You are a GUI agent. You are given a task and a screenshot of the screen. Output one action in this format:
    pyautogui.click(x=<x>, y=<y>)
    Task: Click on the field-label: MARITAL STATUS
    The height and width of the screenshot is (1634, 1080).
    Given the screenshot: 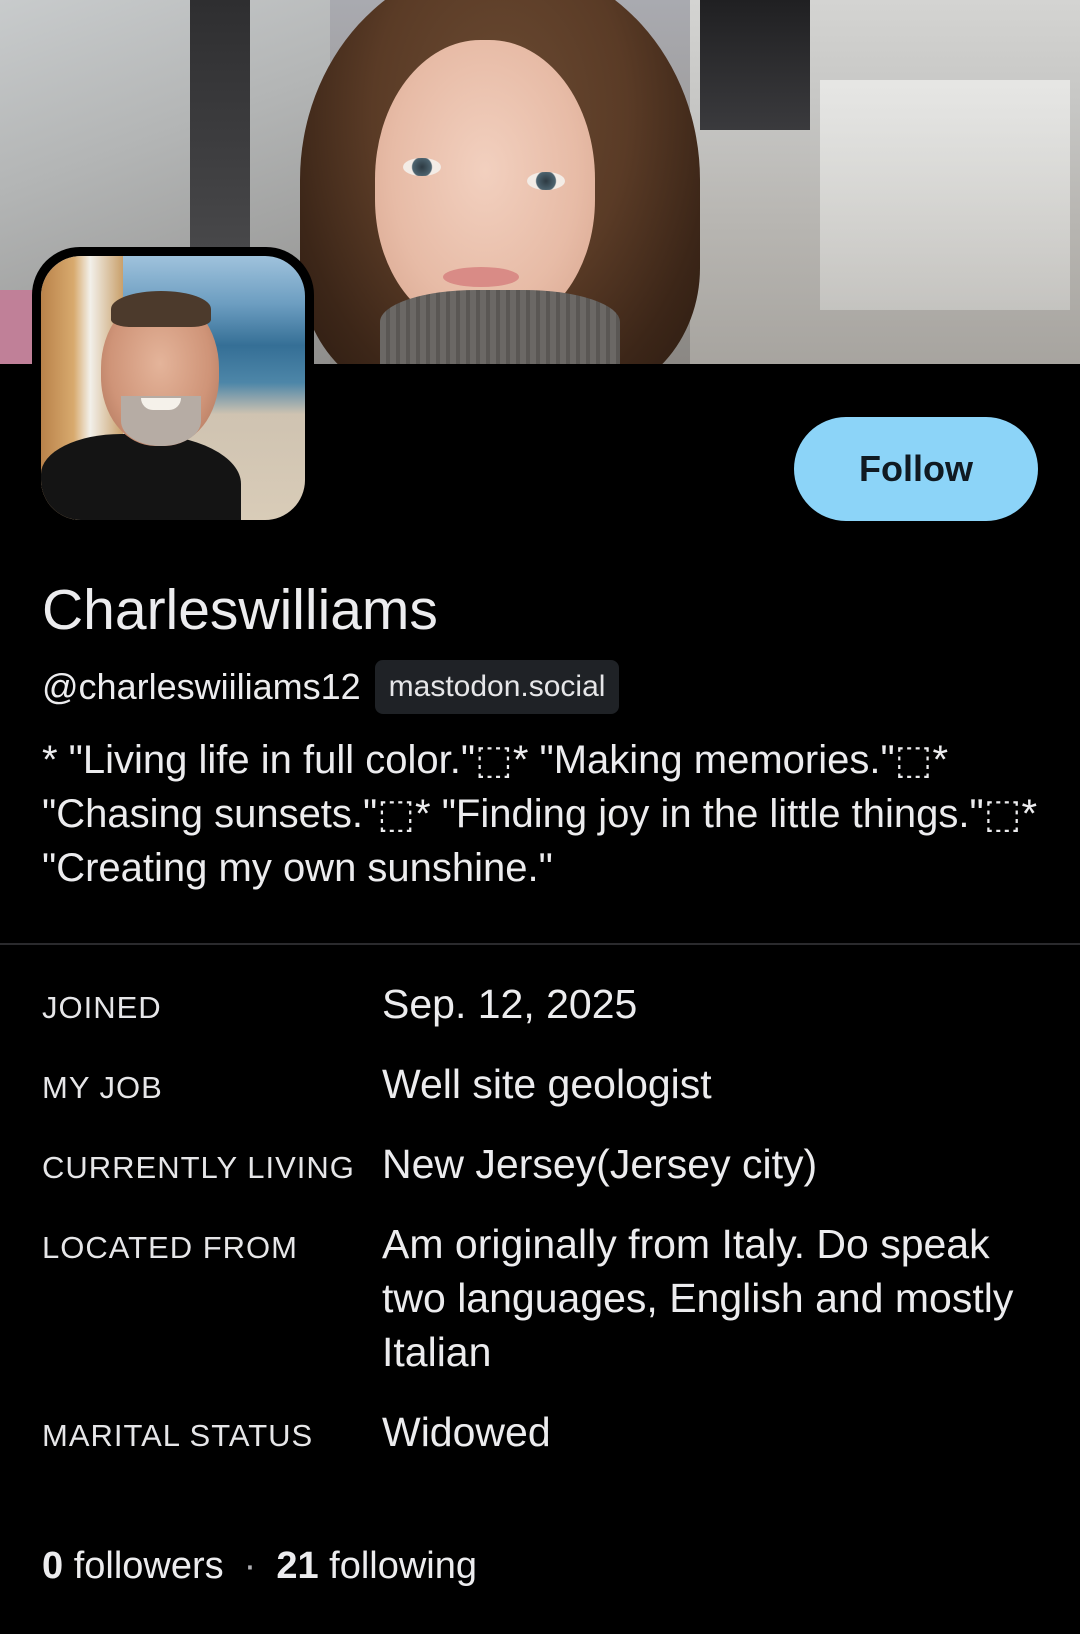 What is the action you would take?
    pyautogui.click(x=178, y=1435)
    